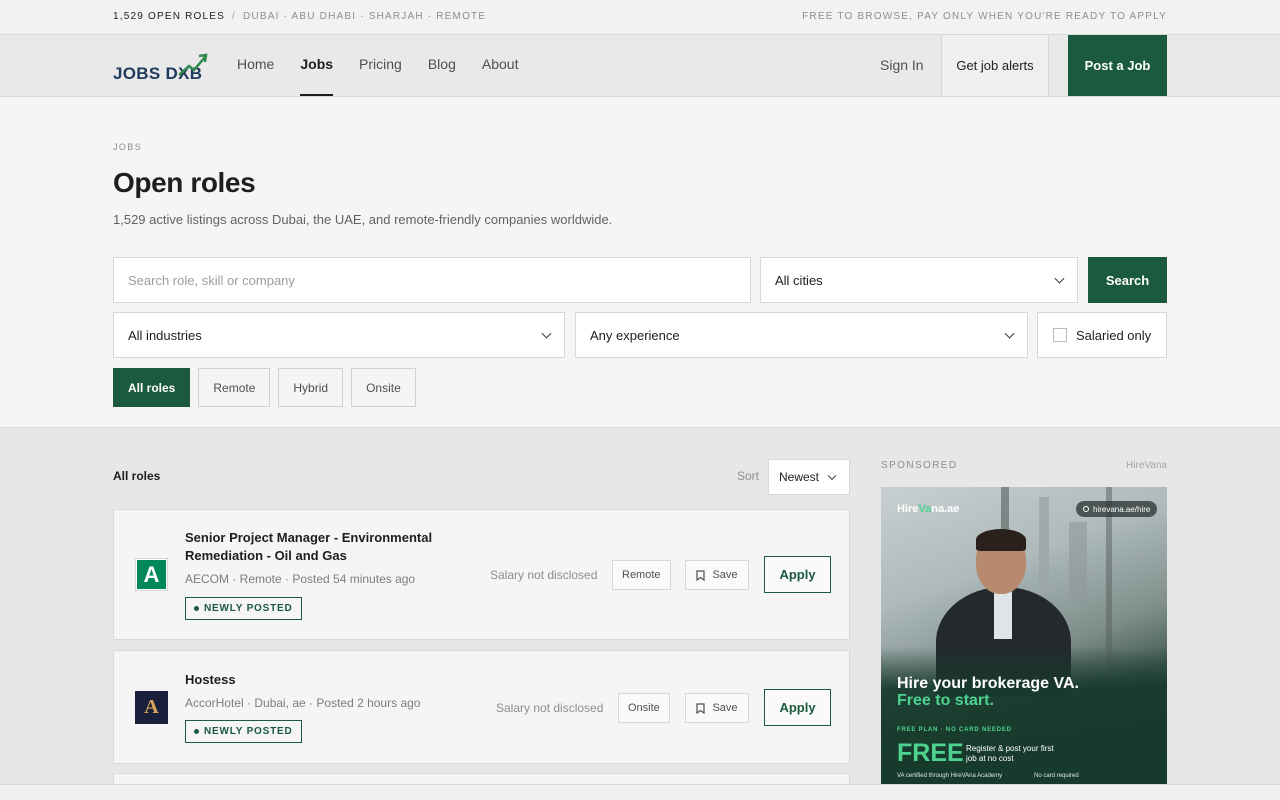 The height and width of the screenshot is (800, 1280). I want to click on search-input: Search role, skill or company, so click(432, 280).